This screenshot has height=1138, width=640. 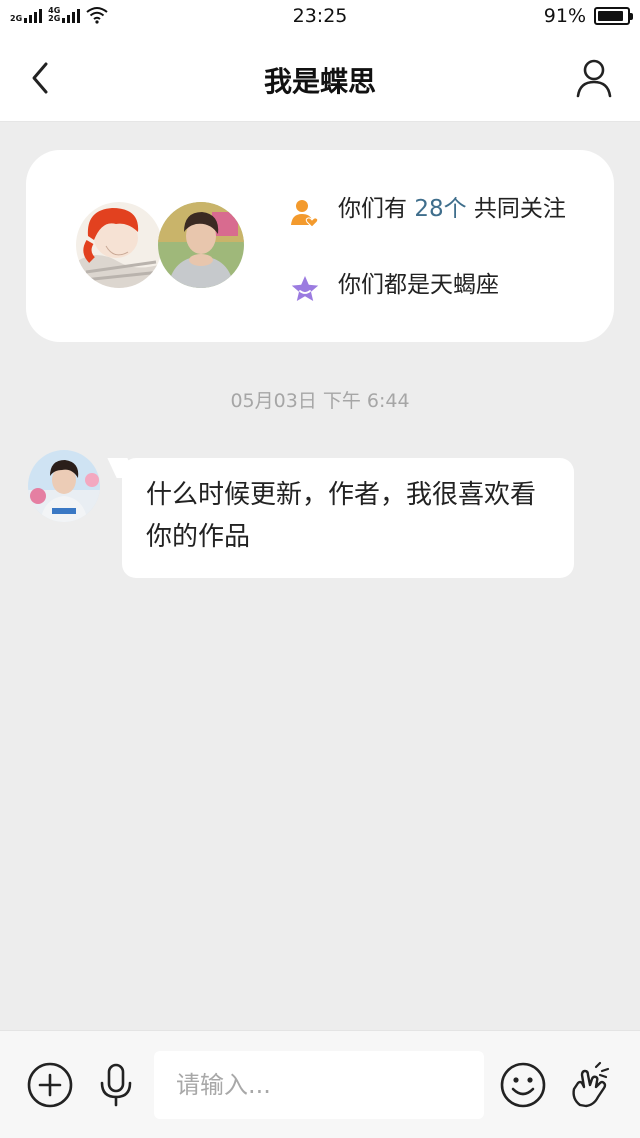 I want to click on more-button, so click(x=50, y=1085).